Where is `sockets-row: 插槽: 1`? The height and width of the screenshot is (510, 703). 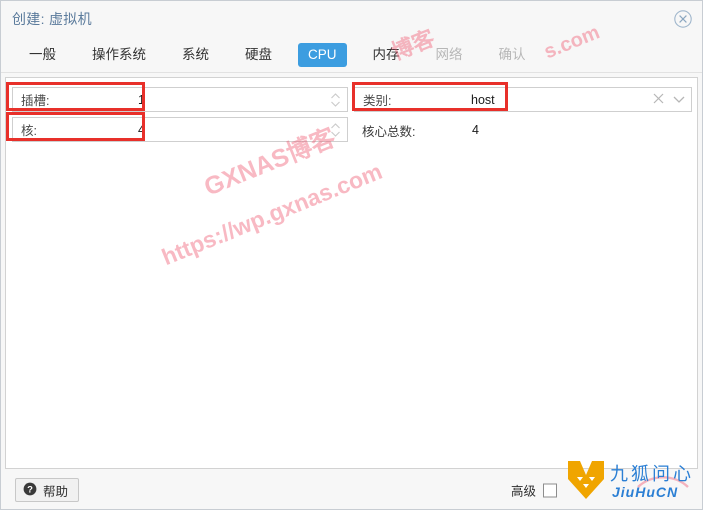
sockets-row: 插槽: 1 is located at coordinates (180, 99).